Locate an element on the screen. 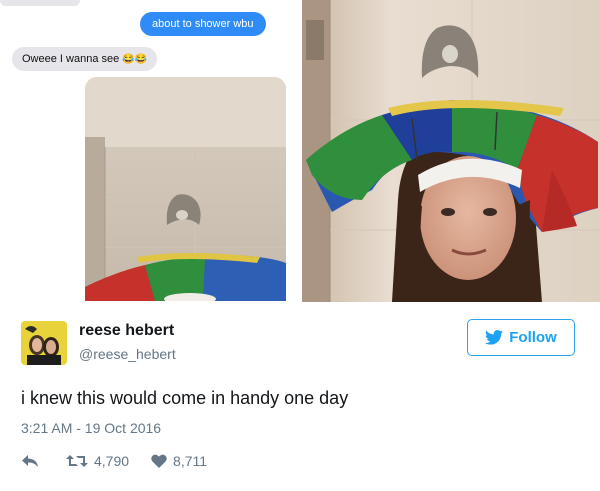 The image size is (600, 491). like-button: 8,711 is located at coordinates (179, 461).